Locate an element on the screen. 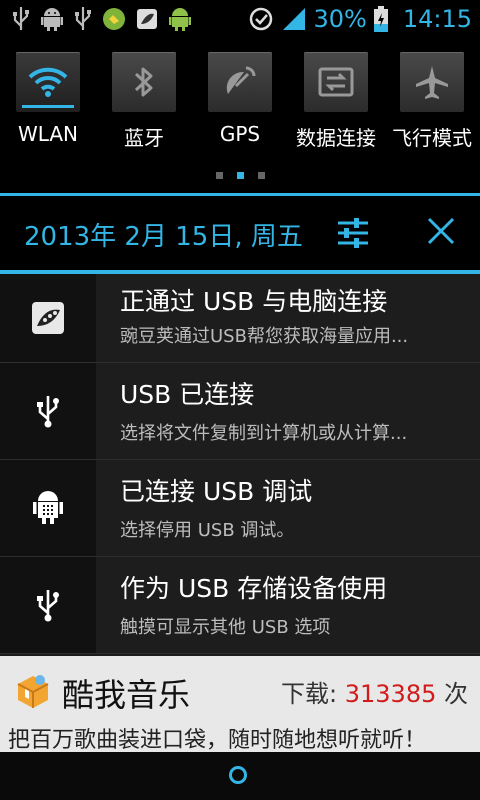 The width and height of the screenshot is (480, 800). ad-download-count: 下载: 313385 次 is located at coordinates (374, 691).